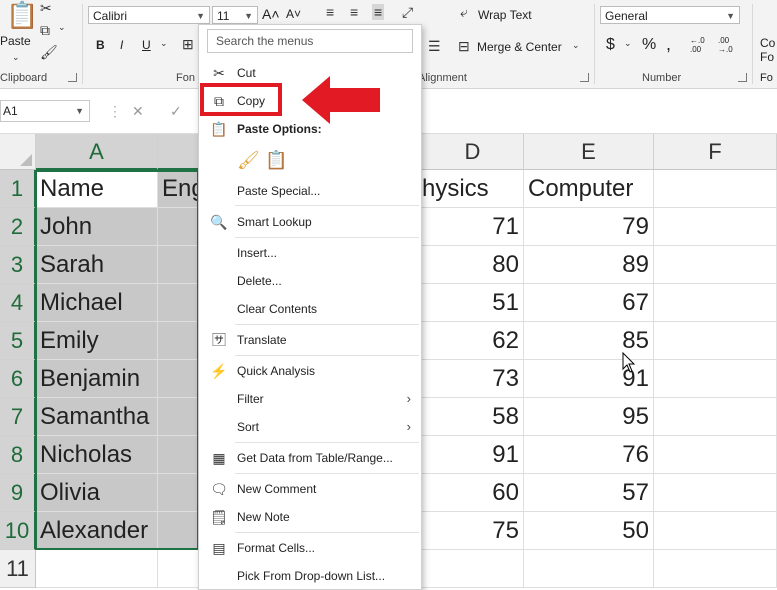  I want to click on paste-formatting-icon: 🖌, so click(248, 160).